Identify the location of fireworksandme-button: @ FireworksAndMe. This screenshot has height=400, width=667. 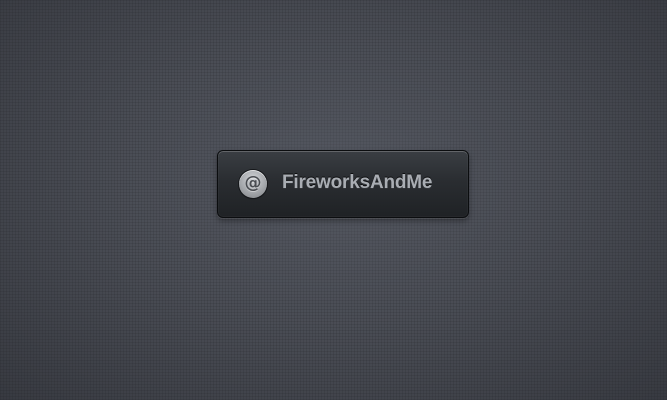
(343, 184).